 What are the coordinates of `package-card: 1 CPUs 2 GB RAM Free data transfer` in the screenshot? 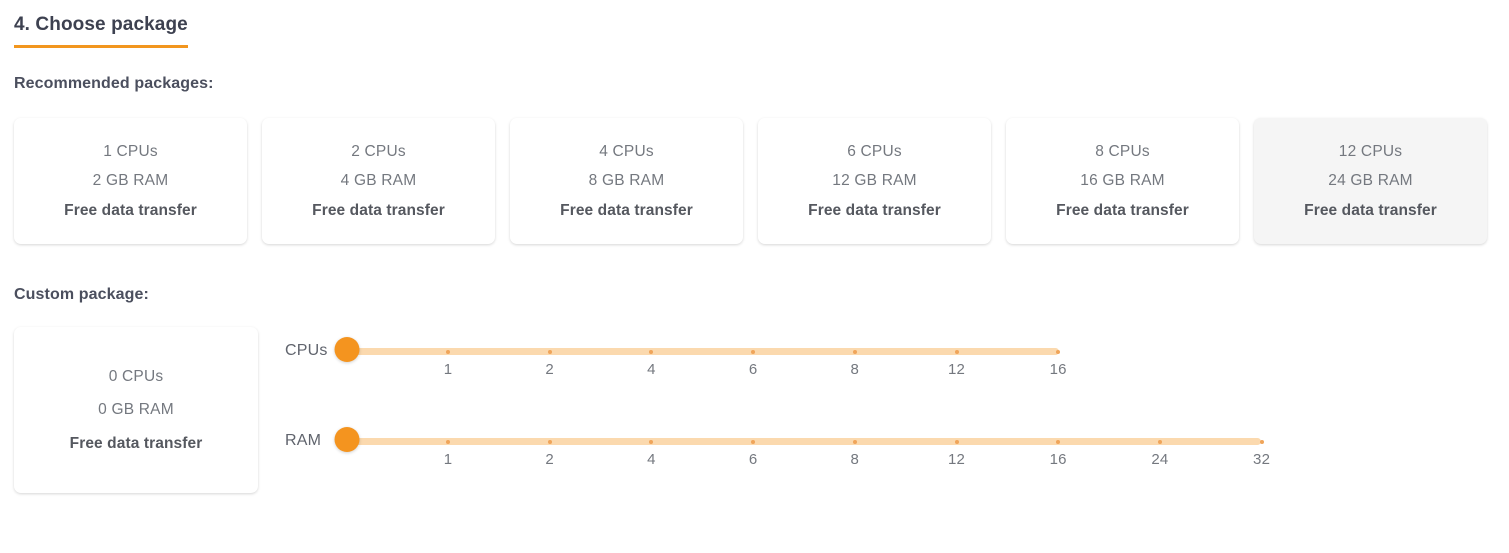 It's located at (130, 181).